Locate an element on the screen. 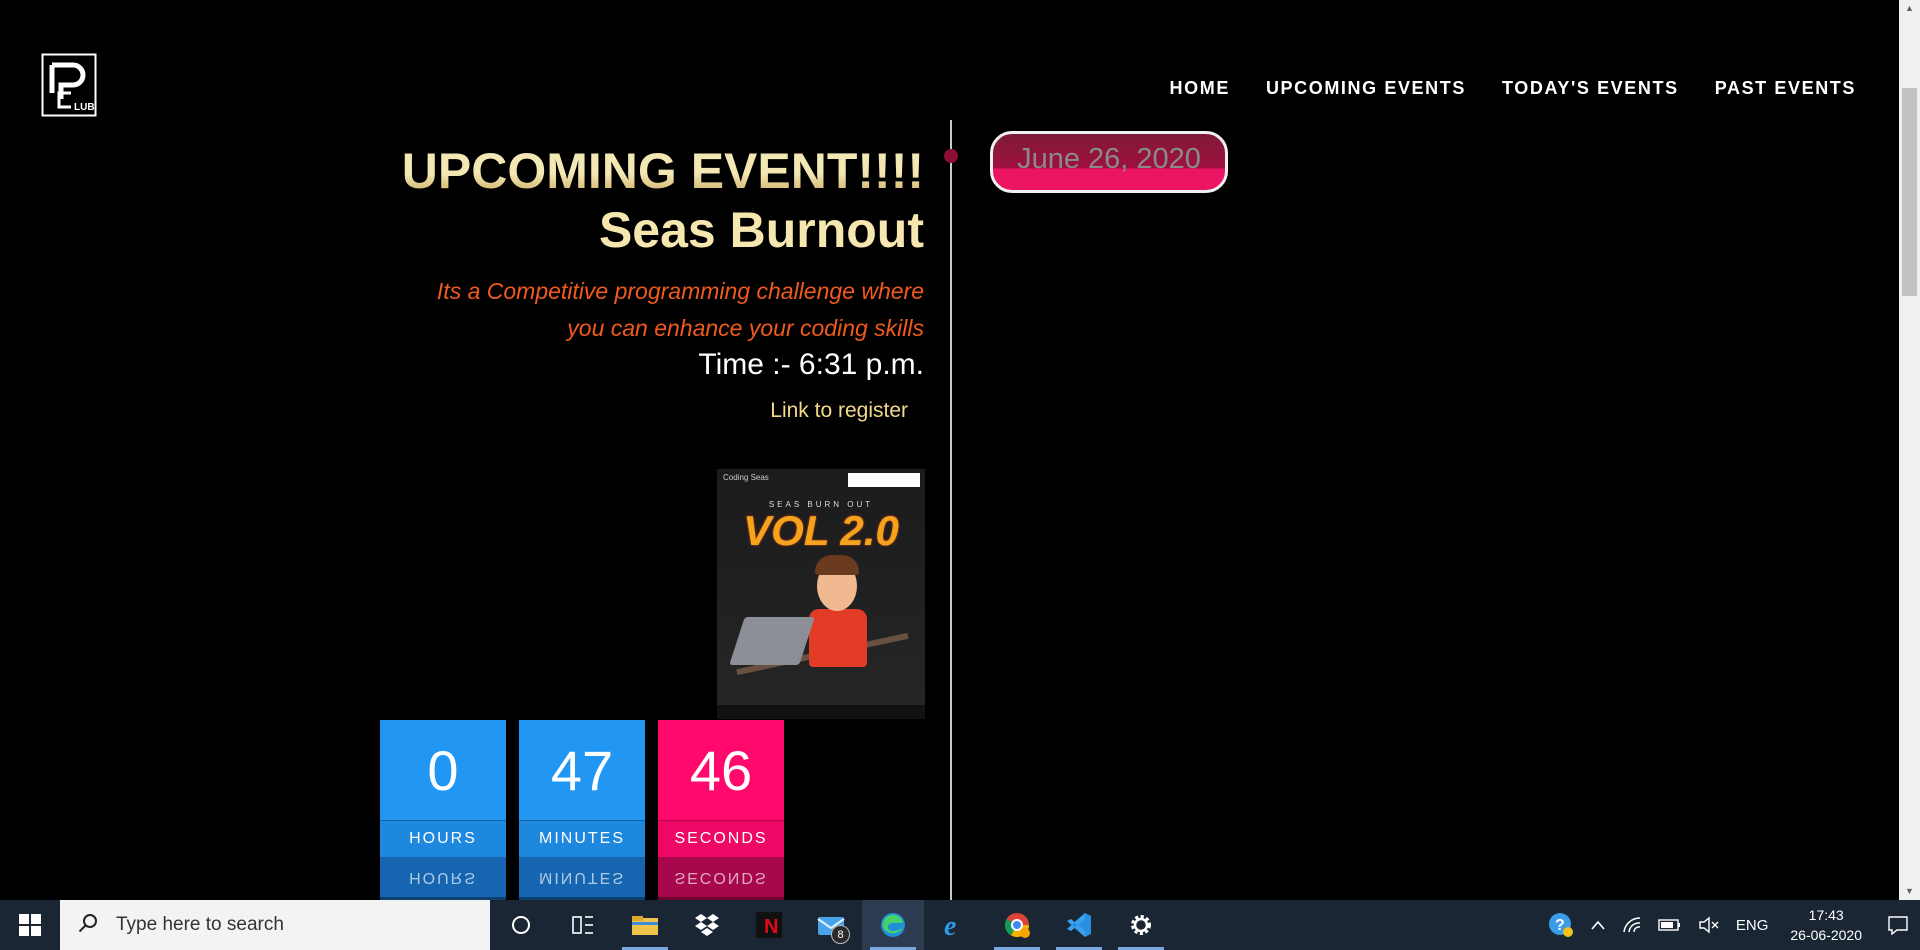 This screenshot has height=950, width=1920. seconds-label: SECONDS is located at coordinates (721, 838).